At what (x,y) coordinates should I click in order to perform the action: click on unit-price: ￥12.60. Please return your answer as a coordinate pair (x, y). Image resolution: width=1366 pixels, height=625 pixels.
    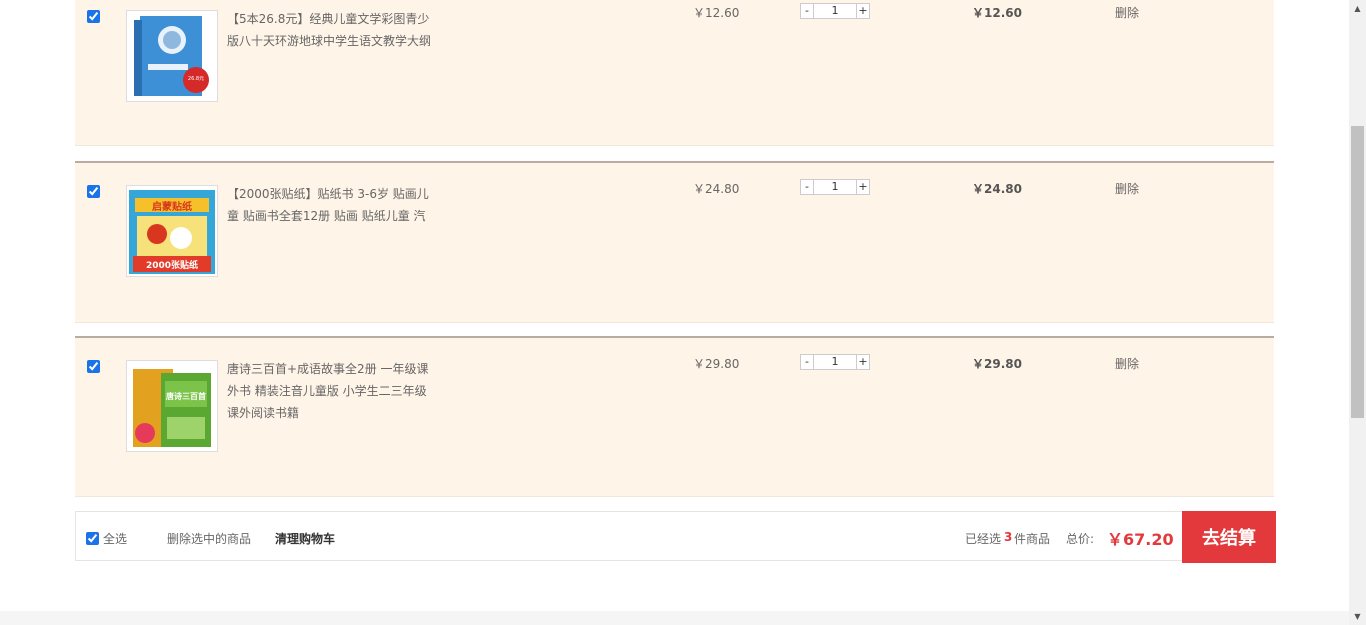
    Looking at the image, I should click on (716, 13).